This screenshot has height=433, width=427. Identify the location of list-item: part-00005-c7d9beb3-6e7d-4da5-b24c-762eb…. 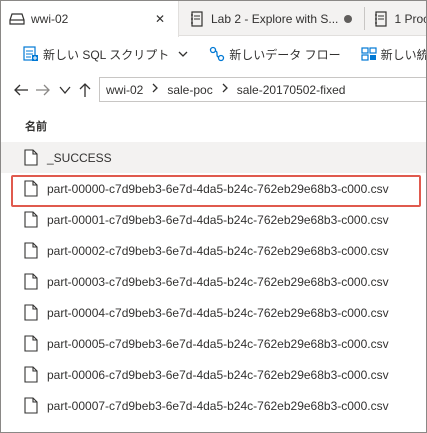
(213, 343).